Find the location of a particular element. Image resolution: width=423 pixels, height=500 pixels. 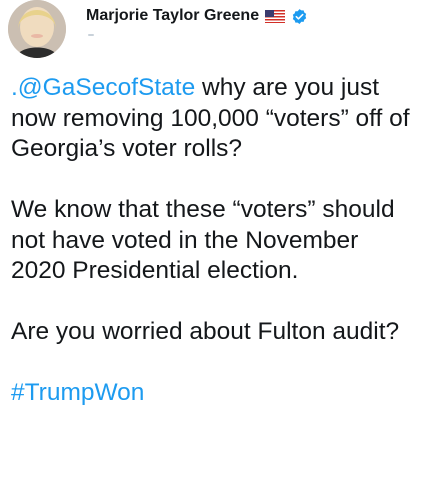

us-flag-icon is located at coordinates (275, 16).